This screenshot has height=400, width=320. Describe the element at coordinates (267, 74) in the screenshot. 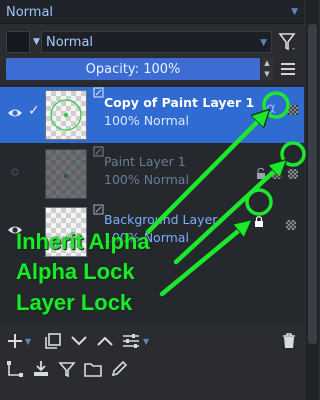

I see `spin-down-icon: ▼` at that location.